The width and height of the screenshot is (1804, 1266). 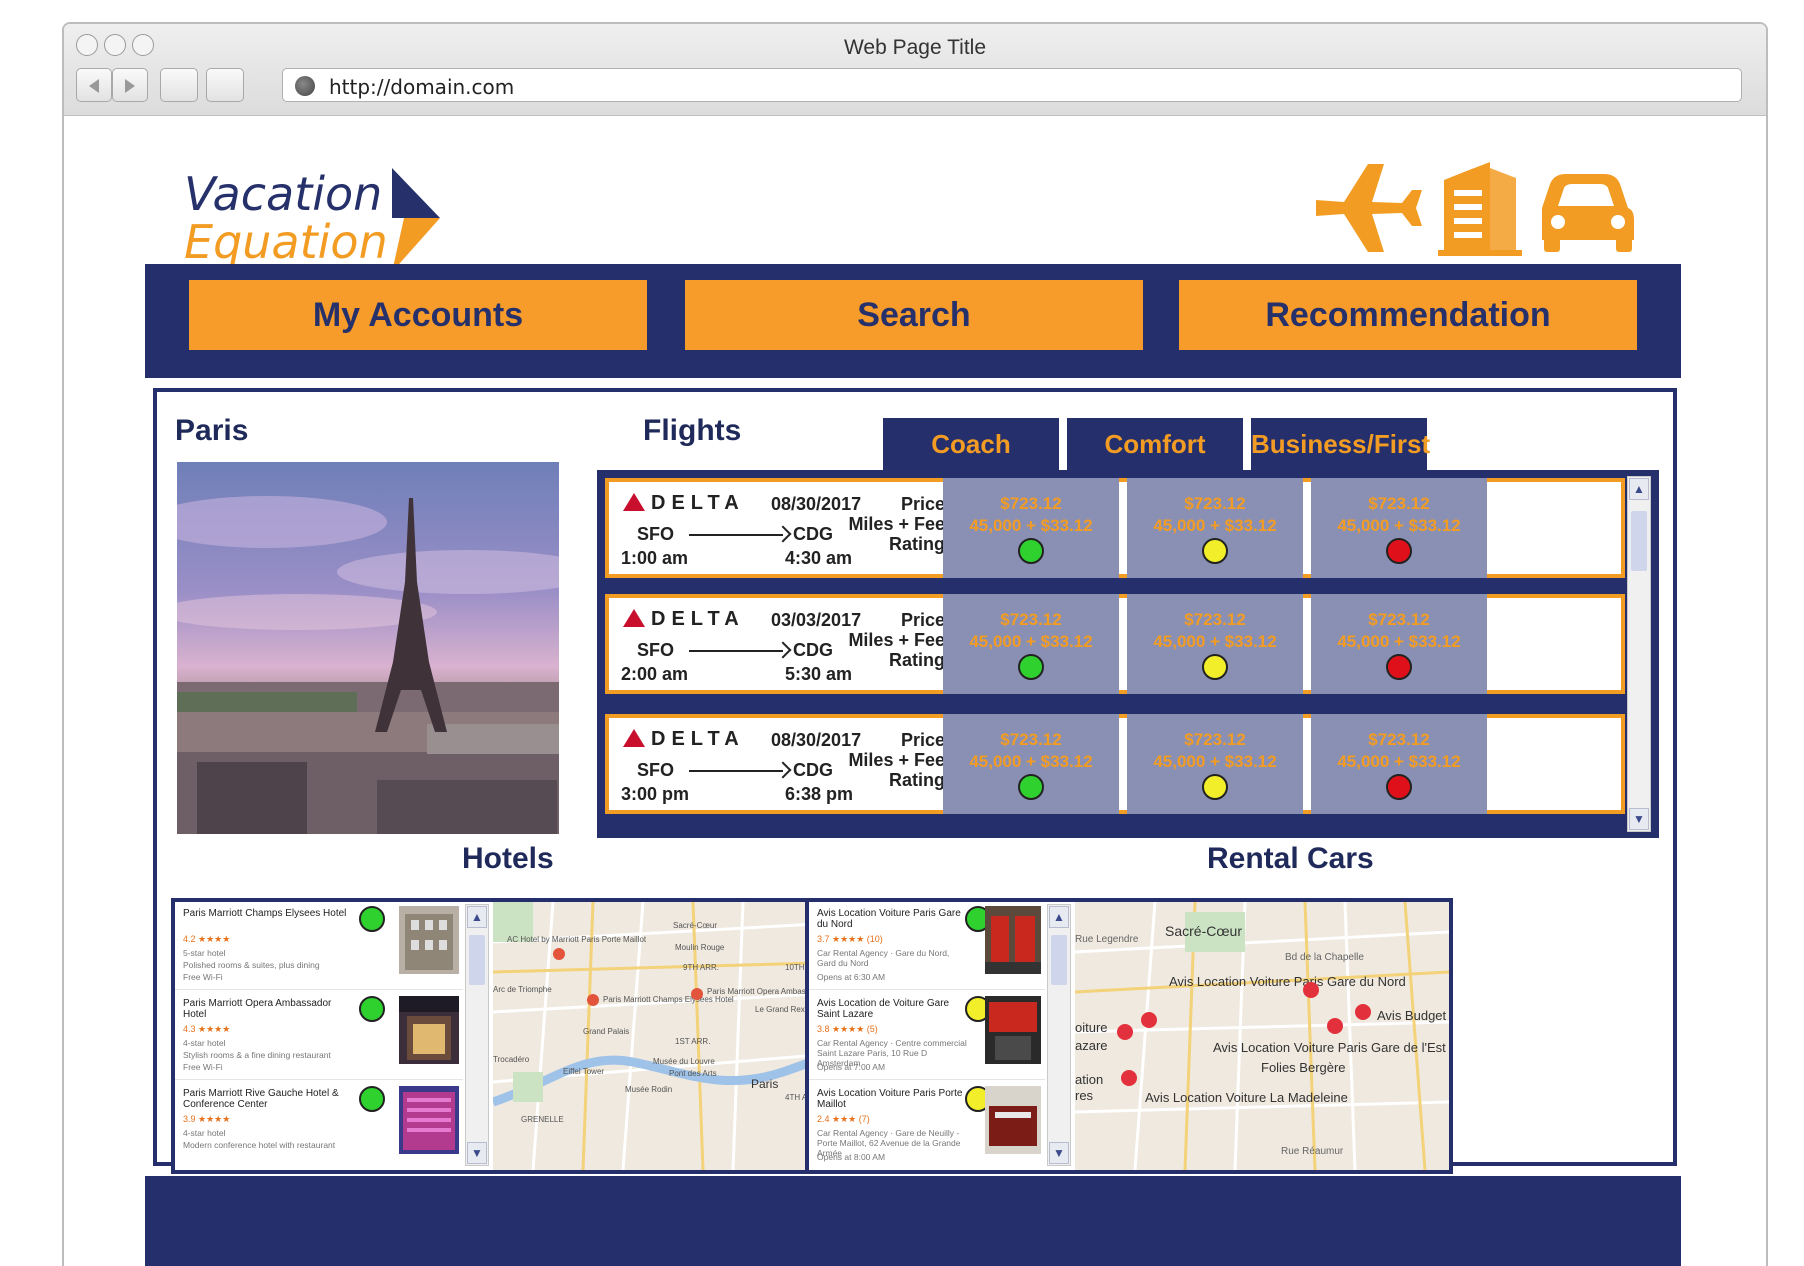 What do you see at coordinates (700, 947) in the screenshot?
I see `map-label: Moulin Rouge` at bounding box center [700, 947].